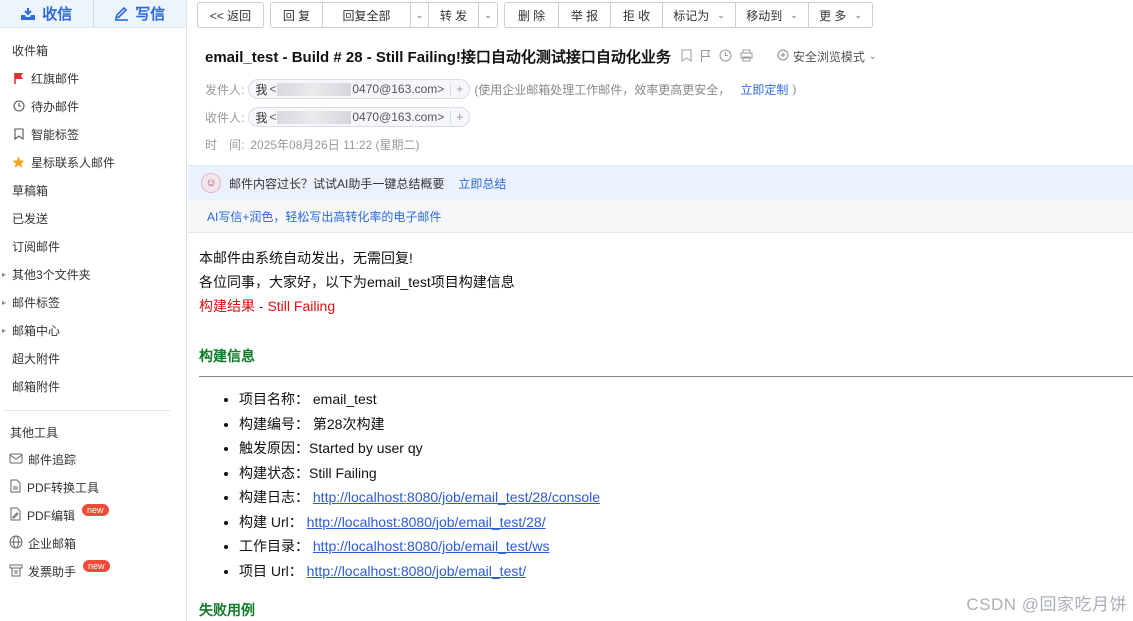  I want to click on sidebar-item-flagged: 红旗邮件, so click(93, 78).